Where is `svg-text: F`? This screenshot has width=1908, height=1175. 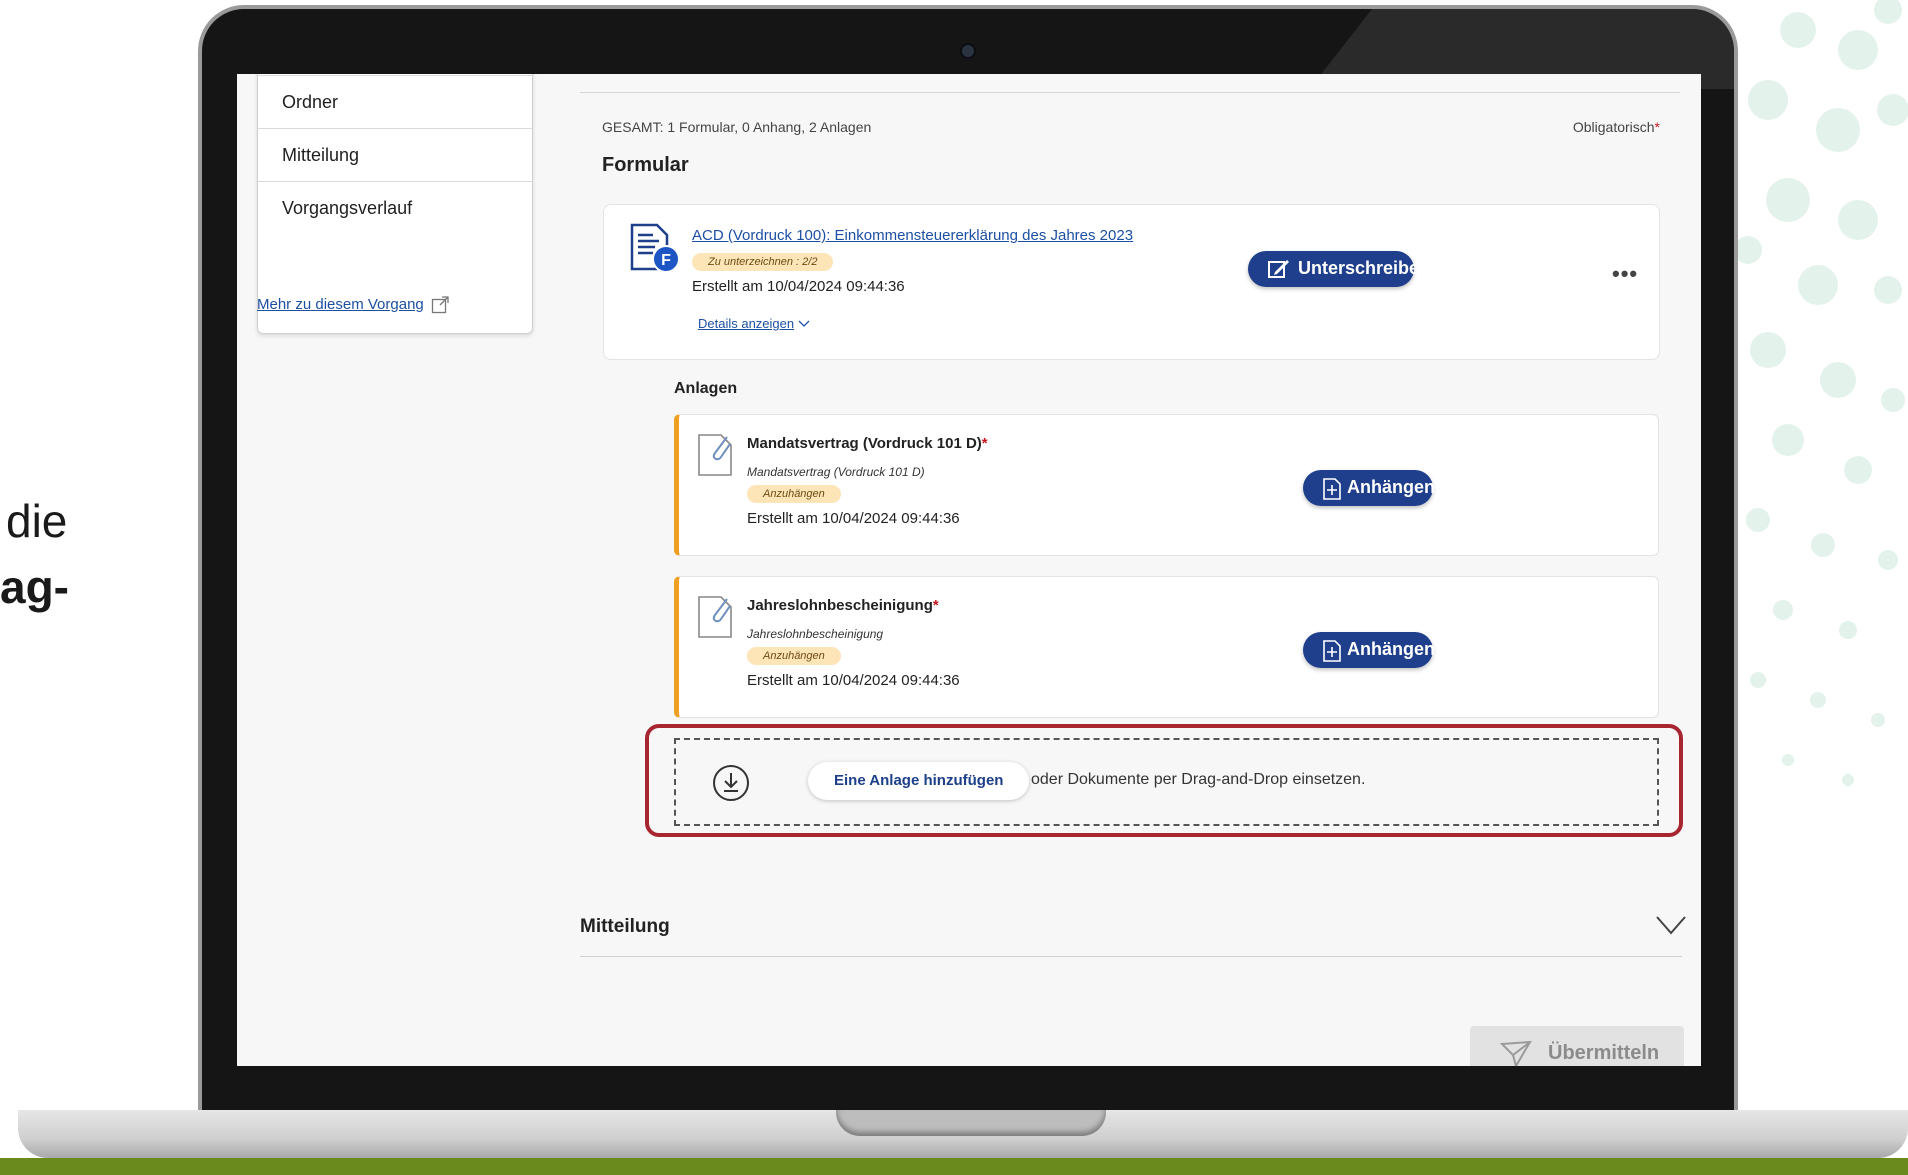 svg-text: F is located at coordinates (666, 260).